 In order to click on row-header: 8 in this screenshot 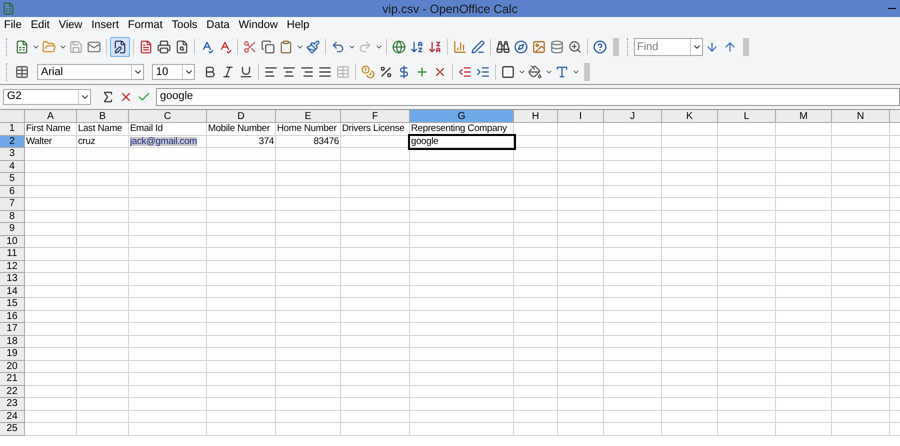, I will do `click(12, 216)`.